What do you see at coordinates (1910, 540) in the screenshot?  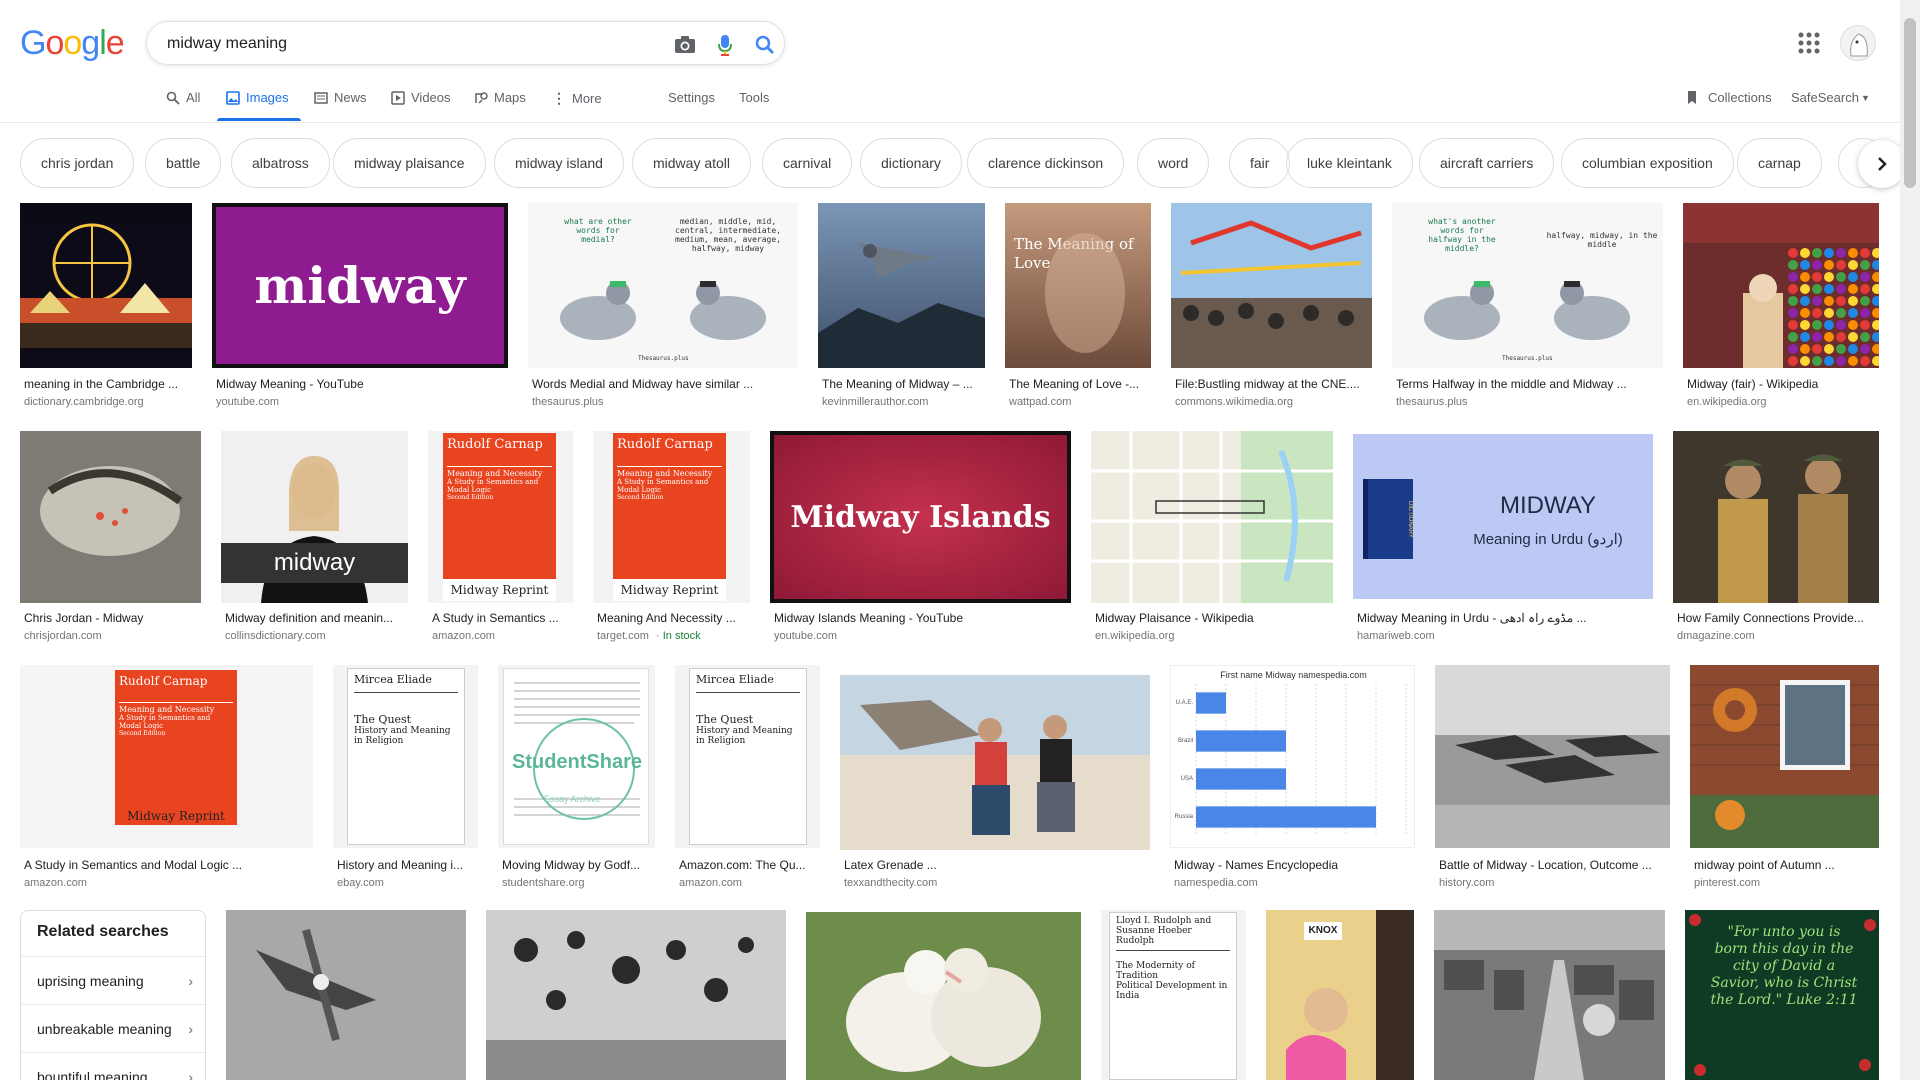 I see `page-scrollbar` at bounding box center [1910, 540].